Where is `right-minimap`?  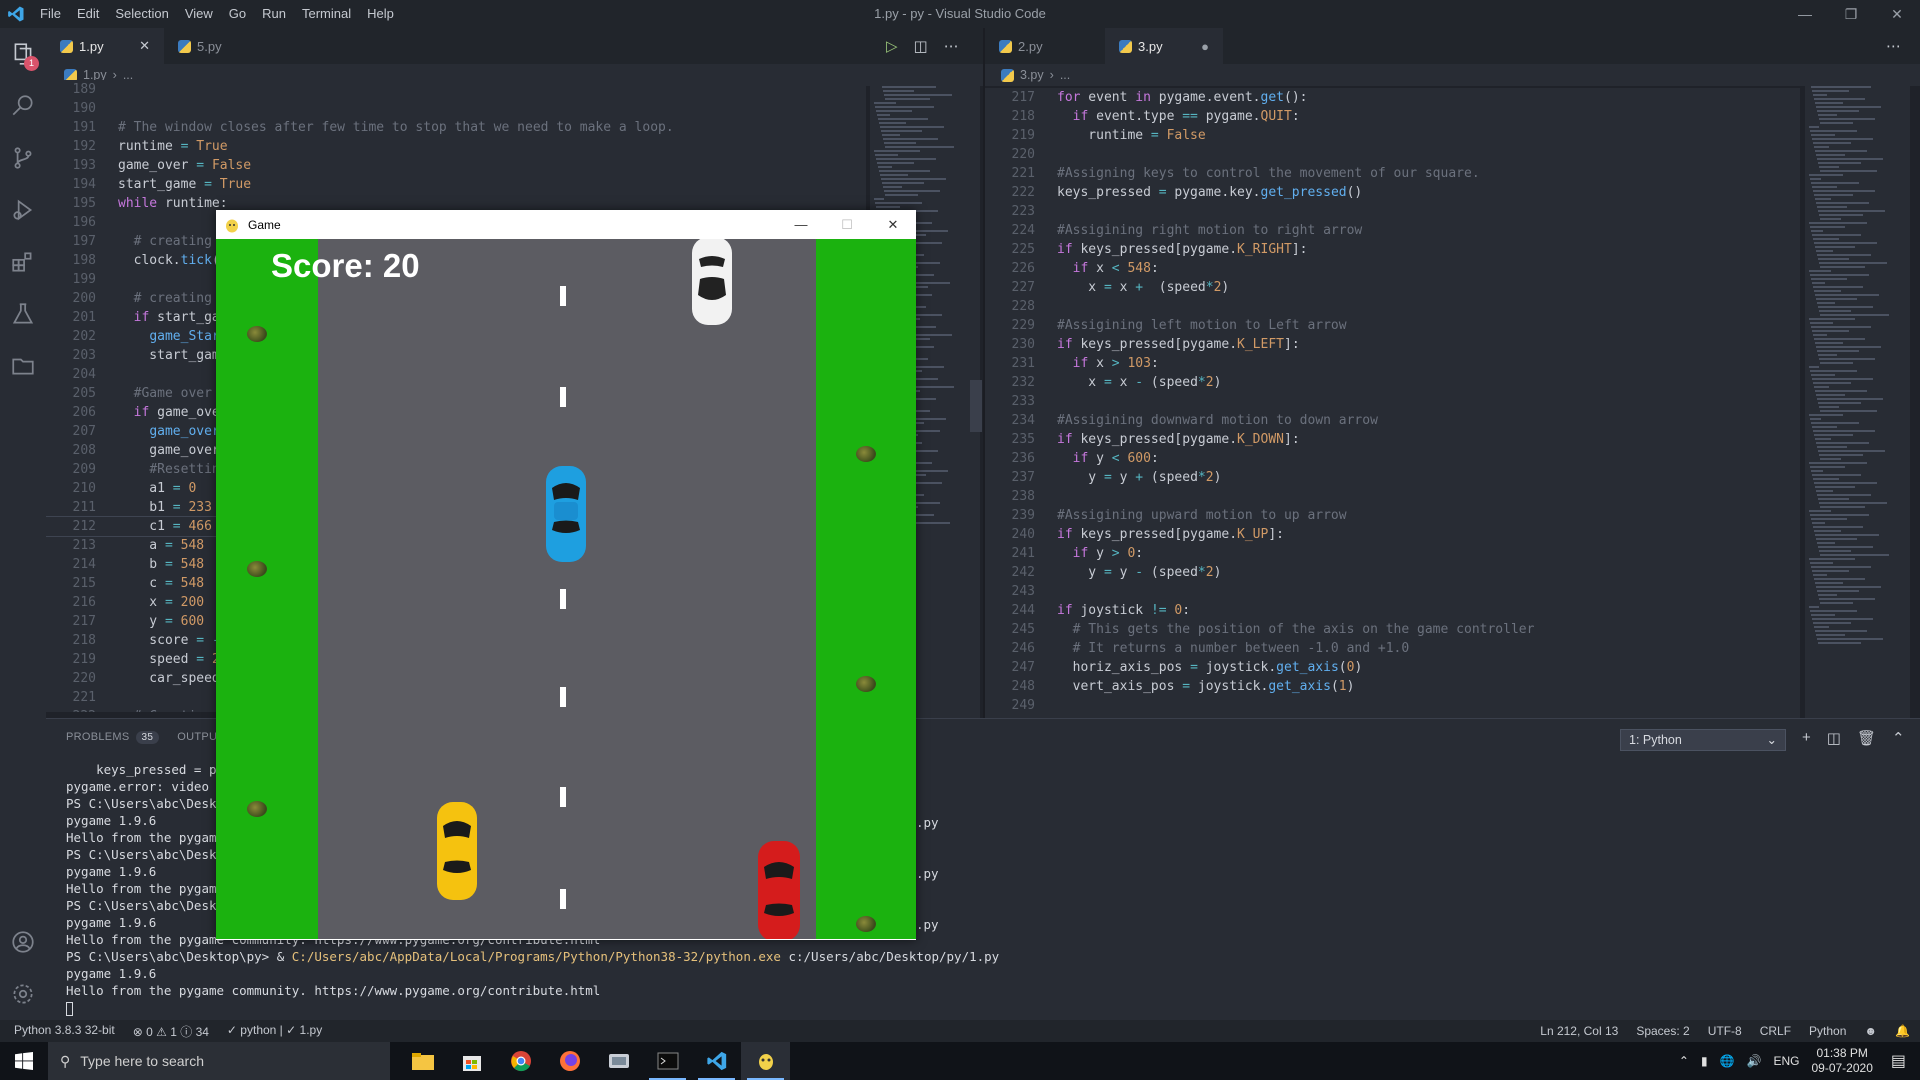 right-minimap is located at coordinates (1857, 402).